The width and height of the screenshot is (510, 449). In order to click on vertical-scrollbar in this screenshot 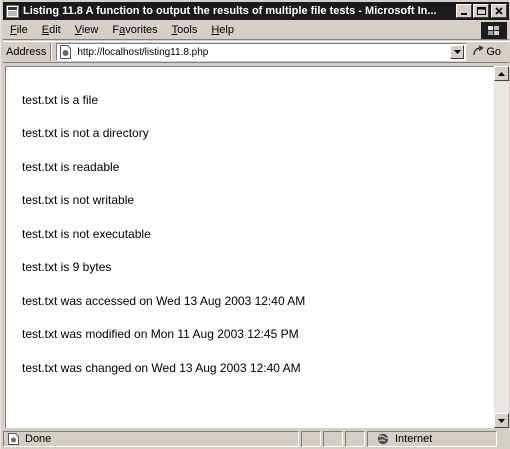, I will do `click(501, 247)`.